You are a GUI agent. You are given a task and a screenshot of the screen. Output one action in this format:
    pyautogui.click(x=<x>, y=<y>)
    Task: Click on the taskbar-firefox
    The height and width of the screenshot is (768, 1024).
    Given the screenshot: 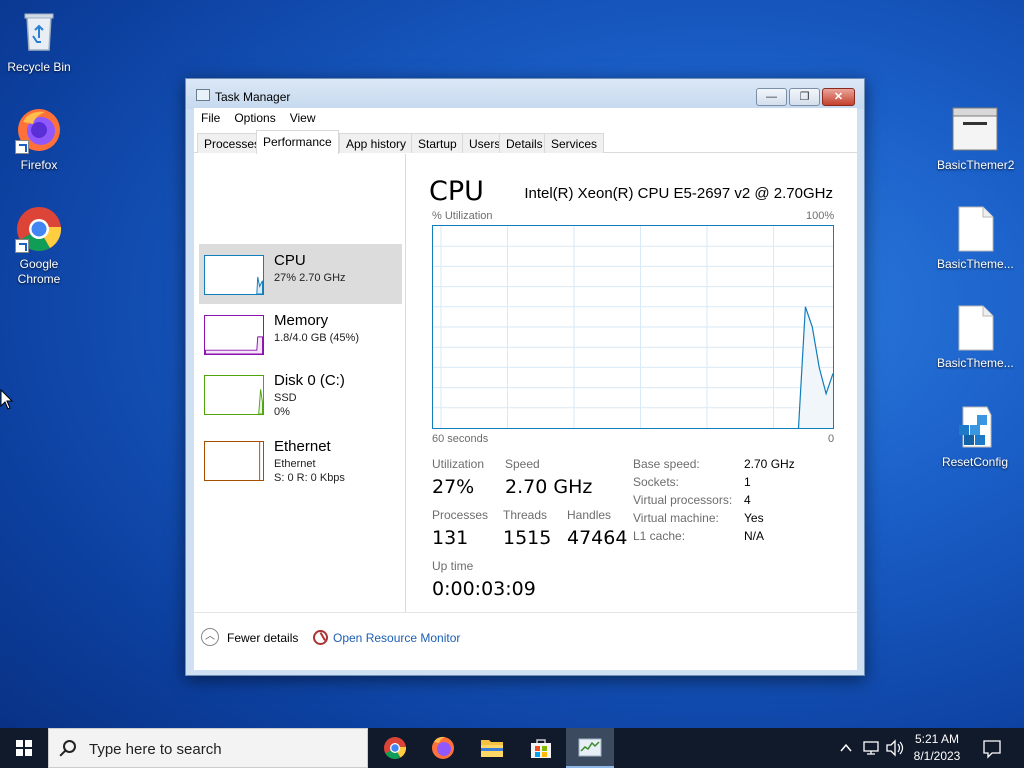 What is the action you would take?
    pyautogui.click(x=443, y=748)
    